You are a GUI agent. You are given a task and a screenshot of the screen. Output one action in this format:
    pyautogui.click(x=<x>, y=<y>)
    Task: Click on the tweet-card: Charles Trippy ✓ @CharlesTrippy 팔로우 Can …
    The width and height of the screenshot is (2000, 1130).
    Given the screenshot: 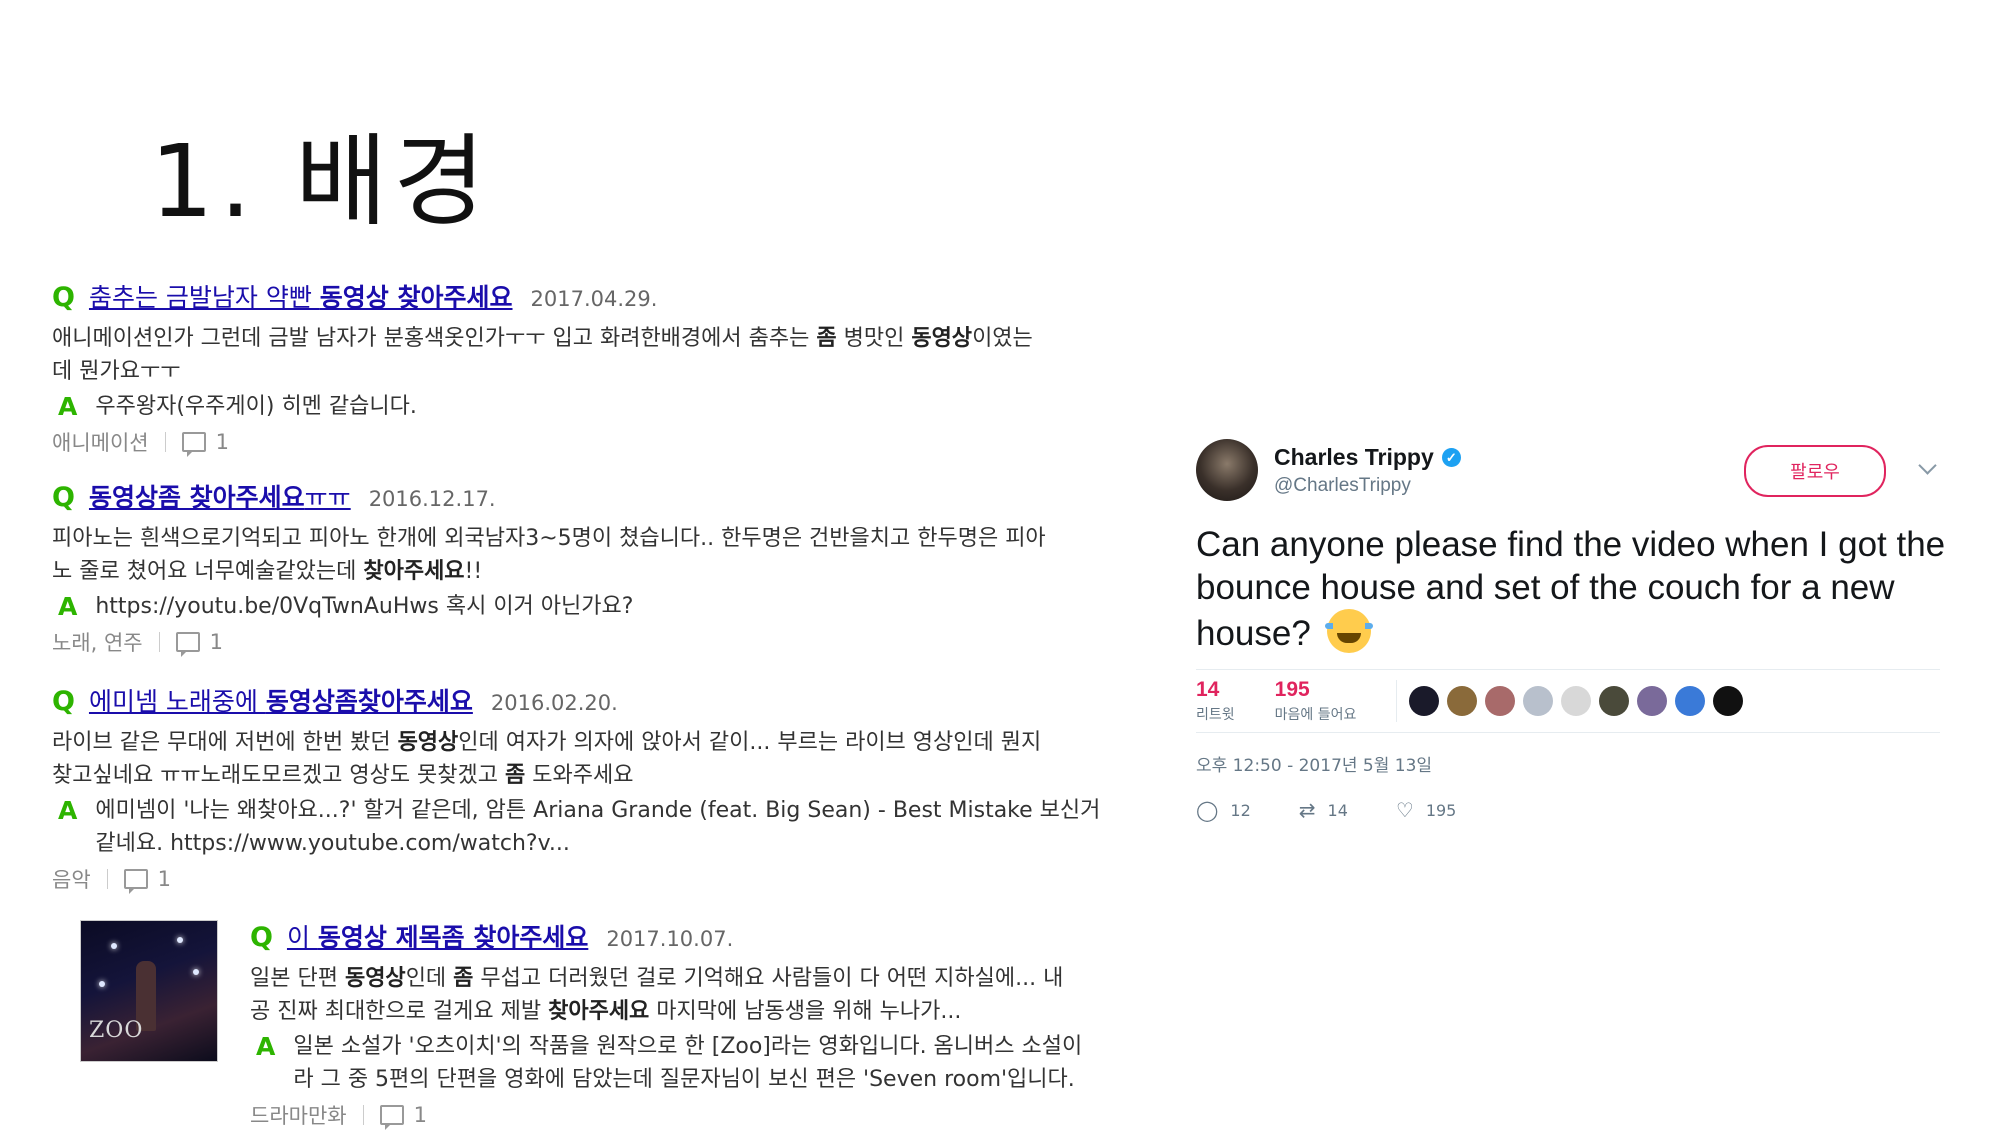 What is the action you would take?
    pyautogui.click(x=1570, y=628)
    